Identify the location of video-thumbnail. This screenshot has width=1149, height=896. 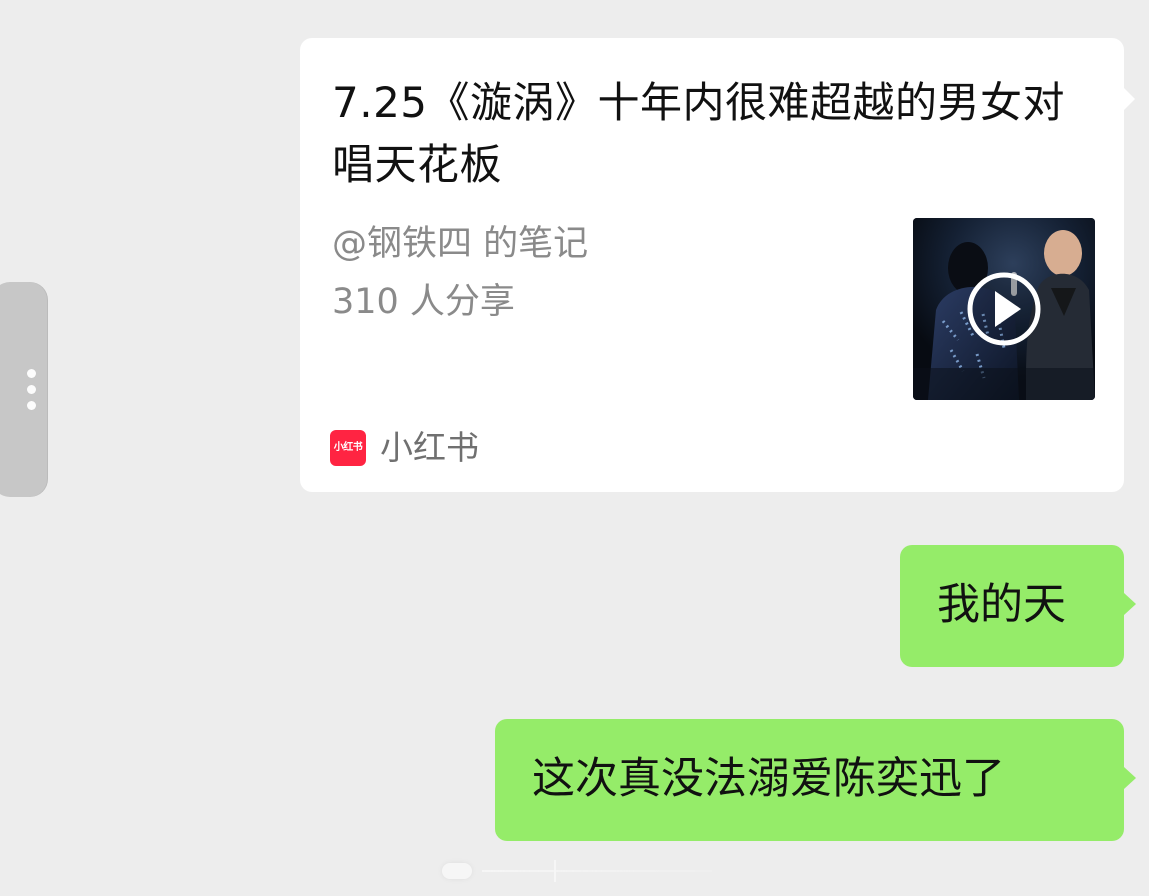
(1004, 309).